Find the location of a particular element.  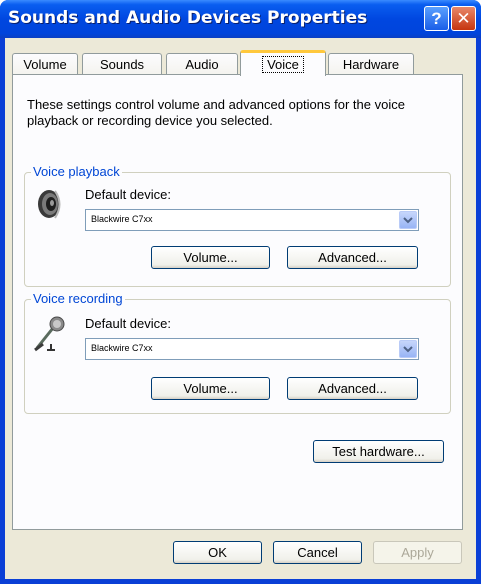

close-button: ✕ is located at coordinates (463, 18).